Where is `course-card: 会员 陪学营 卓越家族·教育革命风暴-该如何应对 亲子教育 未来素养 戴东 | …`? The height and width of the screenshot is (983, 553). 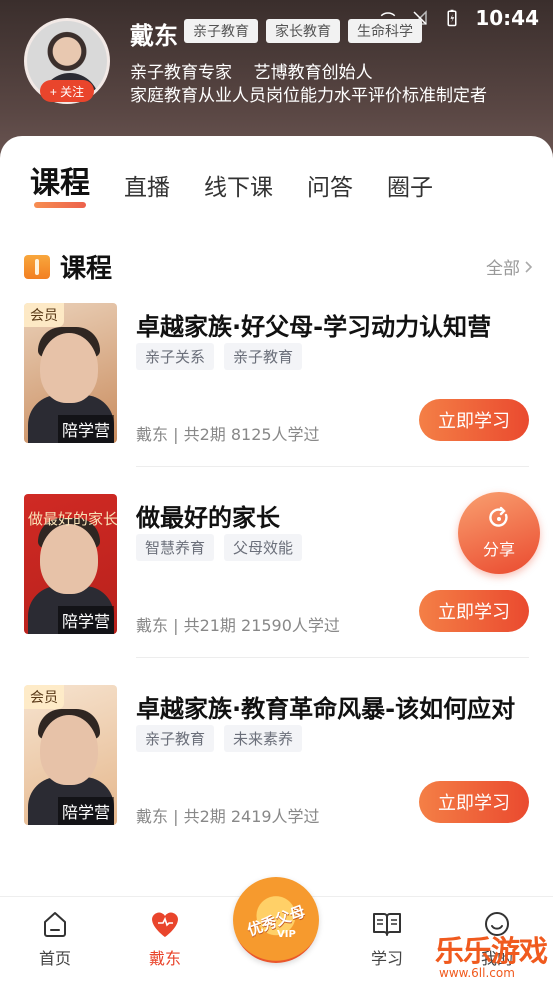 course-card: 会员 陪学营 卓越家族·教育革命风暴-该如何应对 亲子教育 未来素养 戴东 | … is located at coordinates (276, 760).